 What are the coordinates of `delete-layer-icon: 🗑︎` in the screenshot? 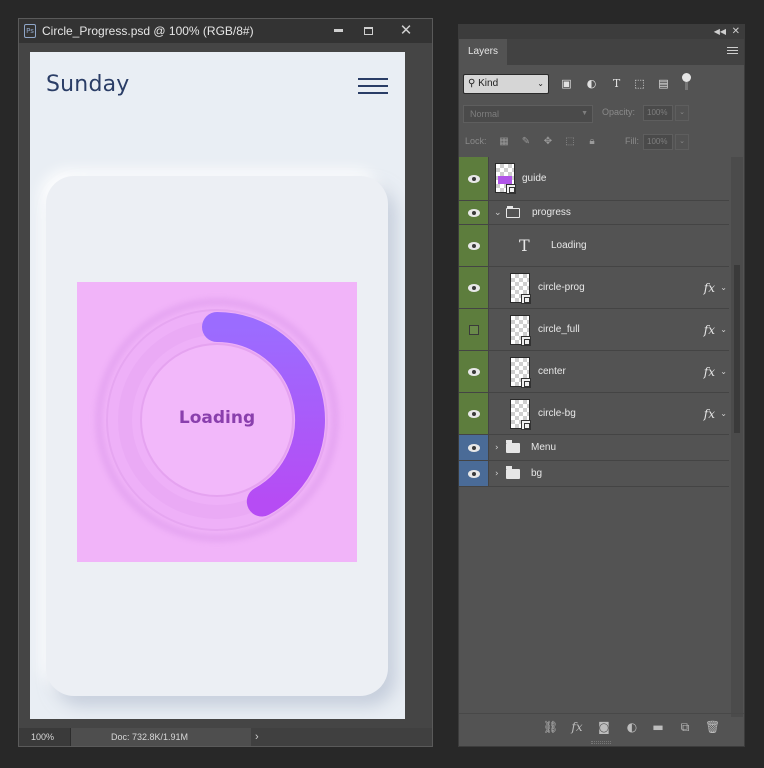 It's located at (712, 727).